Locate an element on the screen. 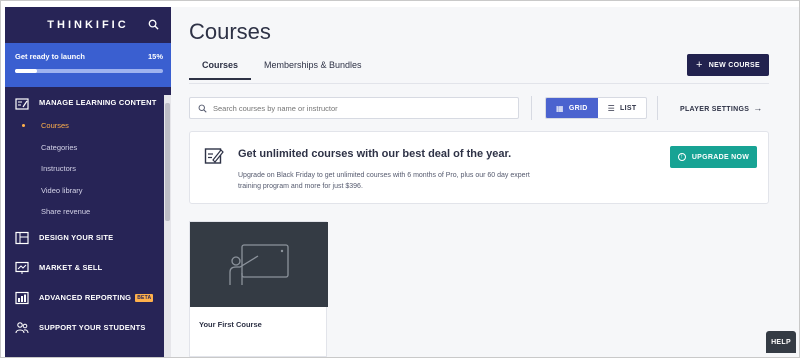  launch-progress-bar is located at coordinates (89, 71).